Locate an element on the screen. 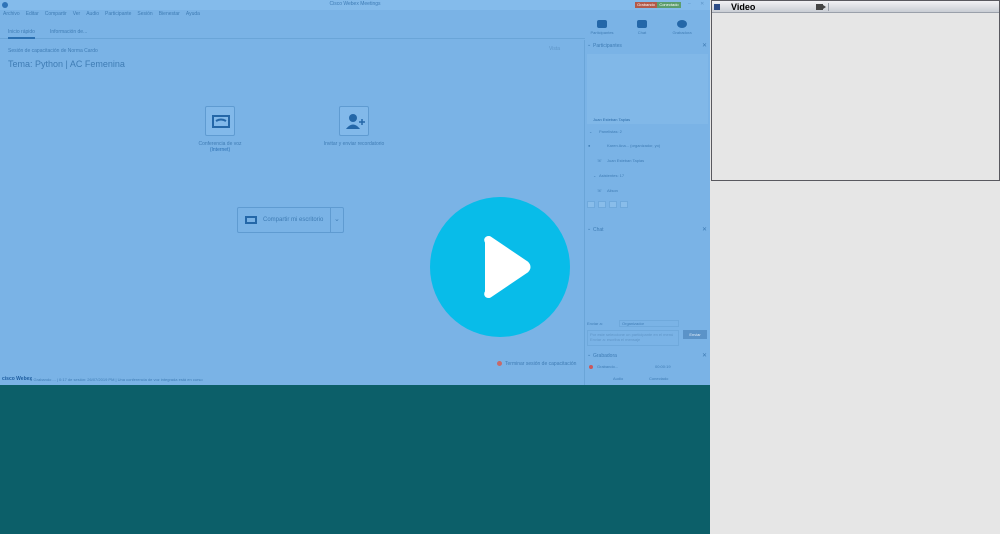 This screenshot has height=534, width=1000. play-button is located at coordinates (500, 267).